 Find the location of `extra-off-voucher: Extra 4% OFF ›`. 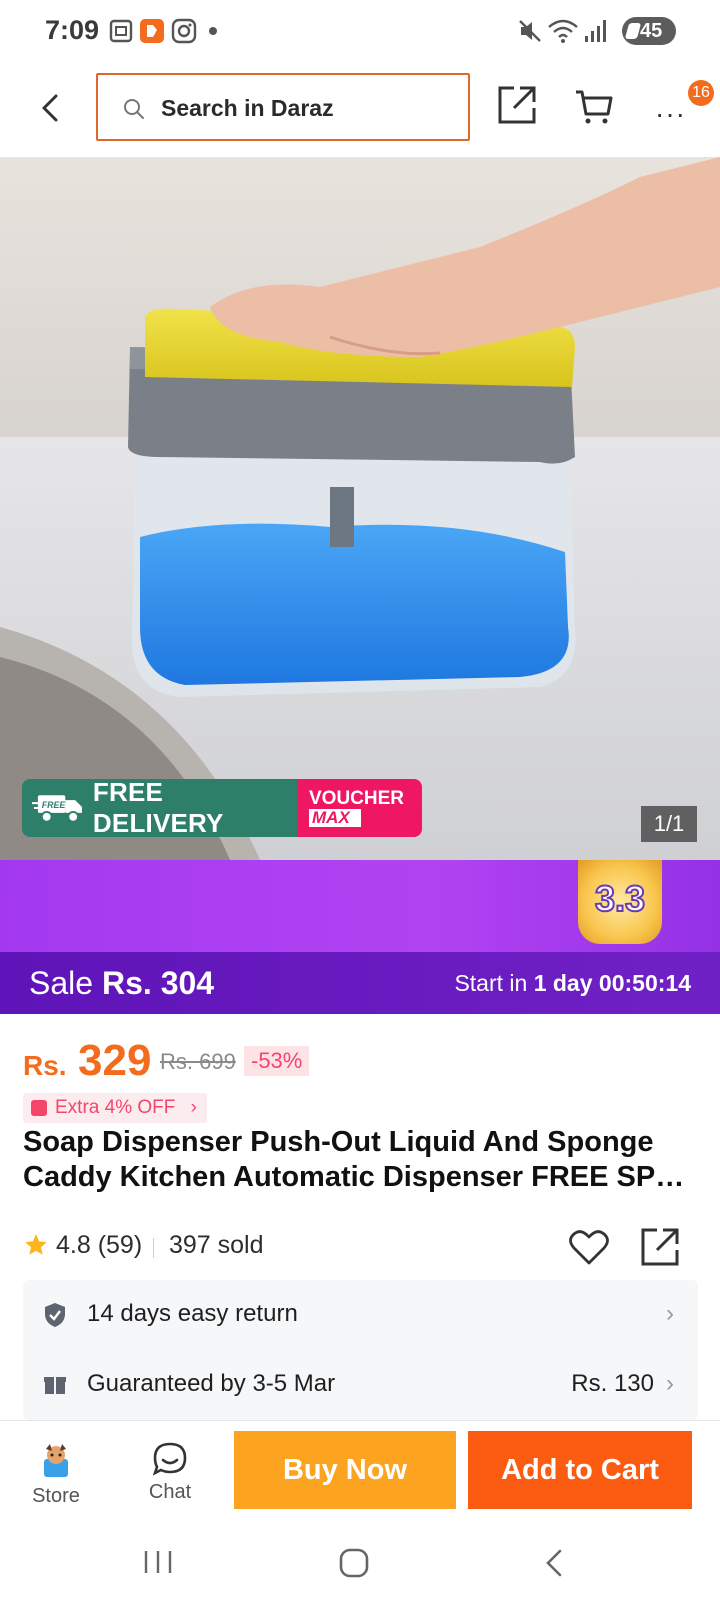

extra-off-voucher: Extra 4% OFF › is located at coordinates (115, 1108).